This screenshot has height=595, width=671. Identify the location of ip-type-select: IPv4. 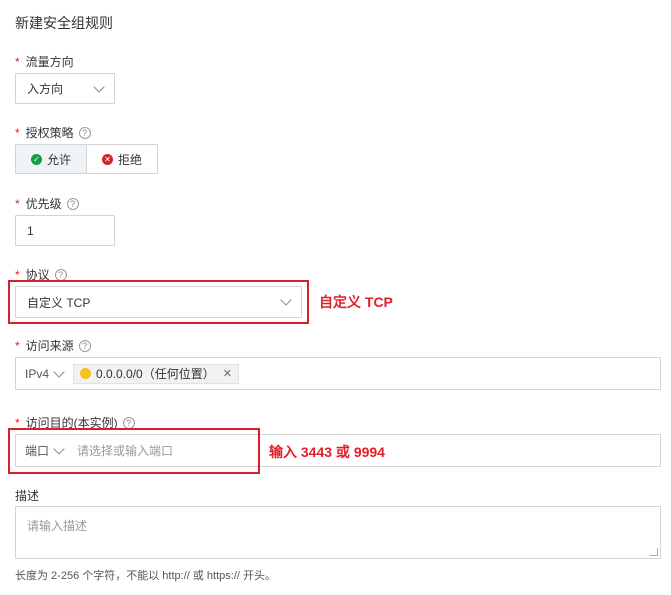
(37, 374).